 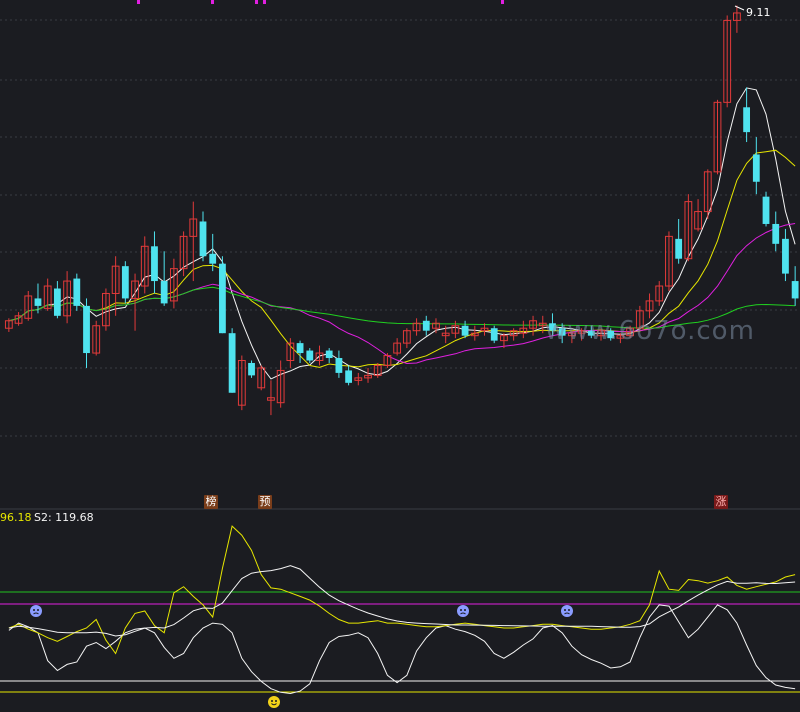 I want to click on high-pointer, so click(x=739, y=8).